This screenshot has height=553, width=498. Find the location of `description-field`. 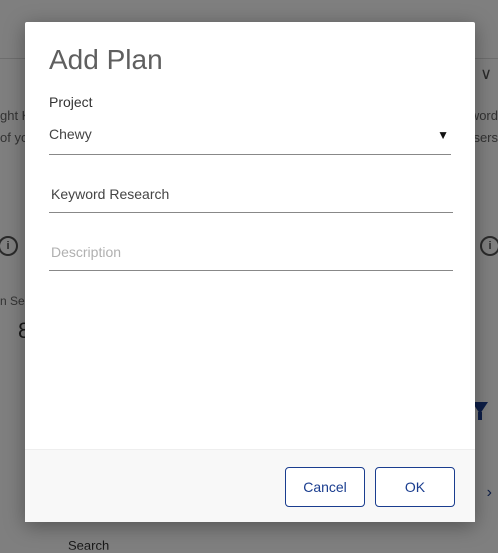

description-field is located at coordinates (251, 252).